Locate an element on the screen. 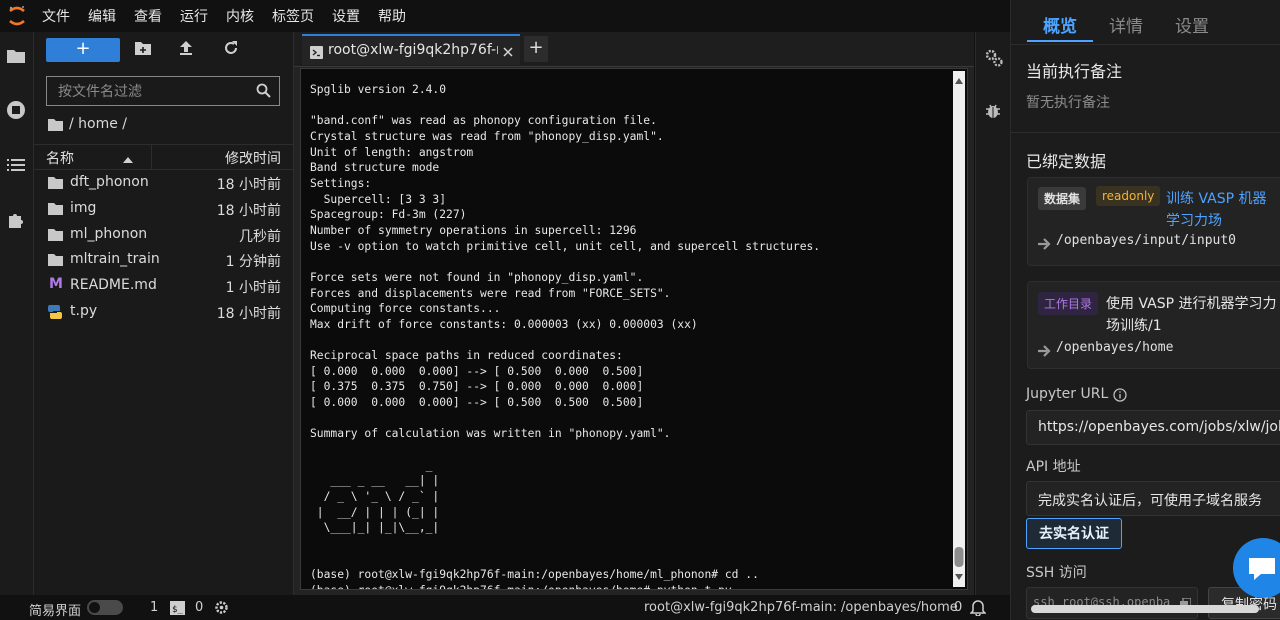  tab-settings: 设置 is located at coordinates (1192, 24).